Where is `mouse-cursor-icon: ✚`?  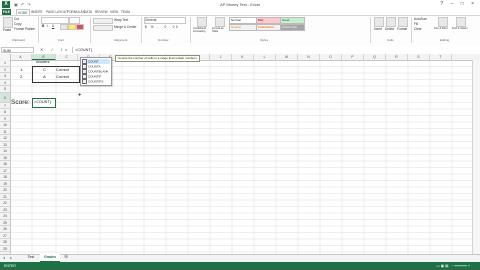
mouse-cursor-icon: ✚ is located at coordinates (80, 94).